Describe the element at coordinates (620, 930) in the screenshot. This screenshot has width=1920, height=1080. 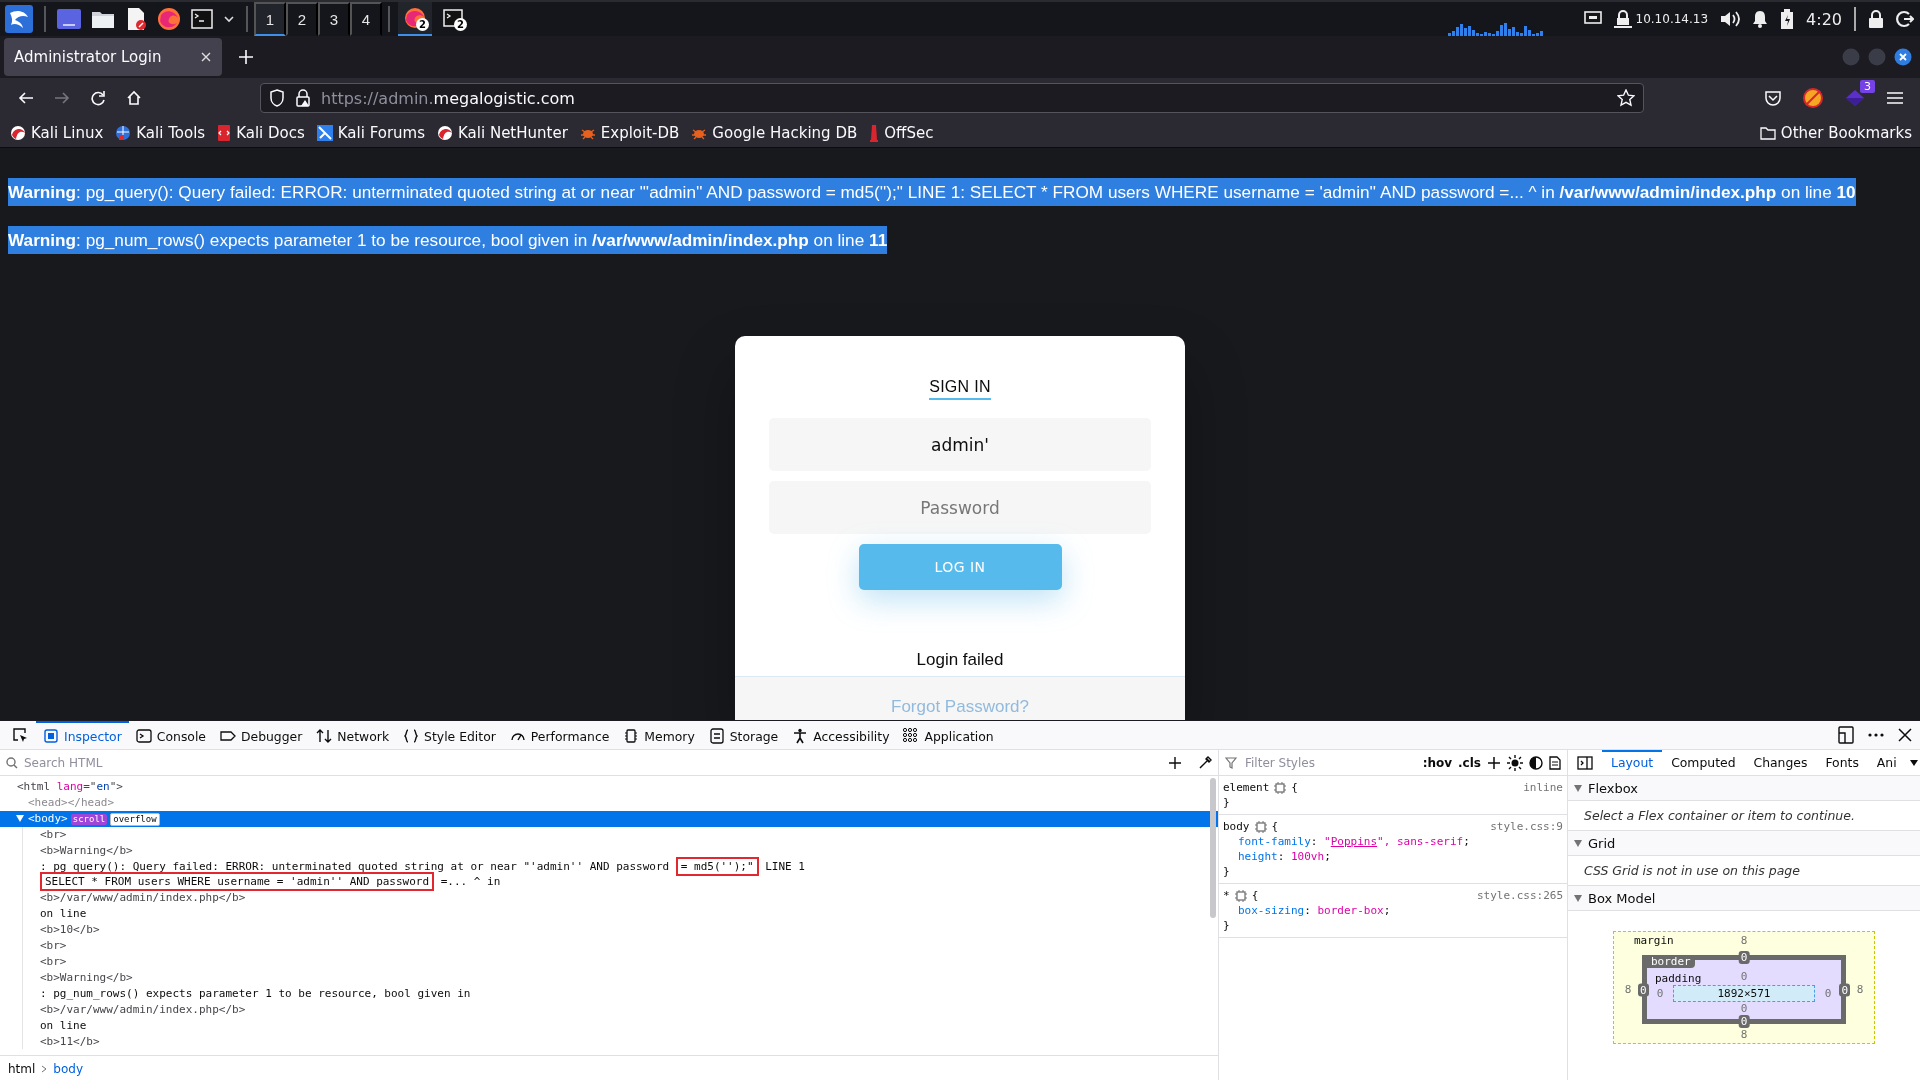
I see `markup-line: <b>10</b>` at that location.